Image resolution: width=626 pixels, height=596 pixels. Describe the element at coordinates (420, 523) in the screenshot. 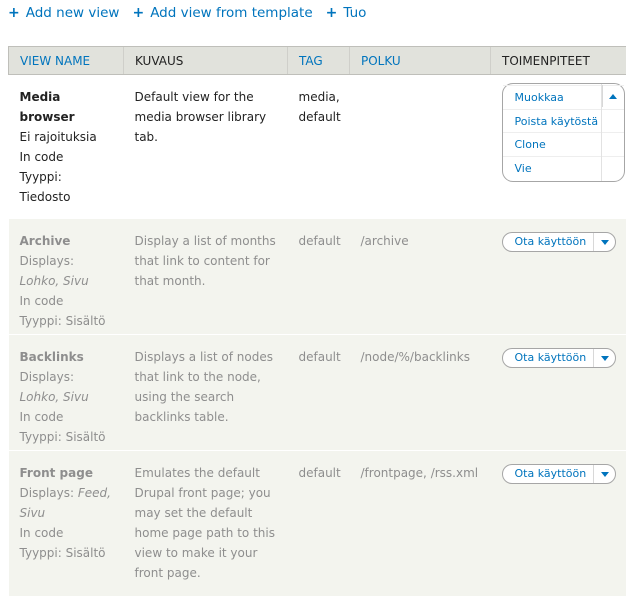

I see `view-path: /frontpage, /rss.xml` at that location.